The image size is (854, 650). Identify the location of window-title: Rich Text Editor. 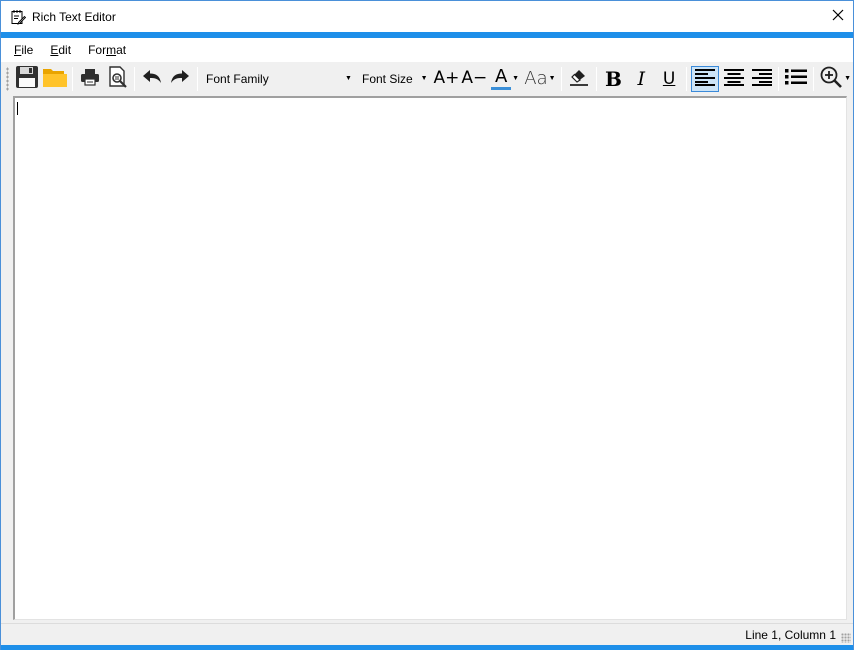
(74, 16).